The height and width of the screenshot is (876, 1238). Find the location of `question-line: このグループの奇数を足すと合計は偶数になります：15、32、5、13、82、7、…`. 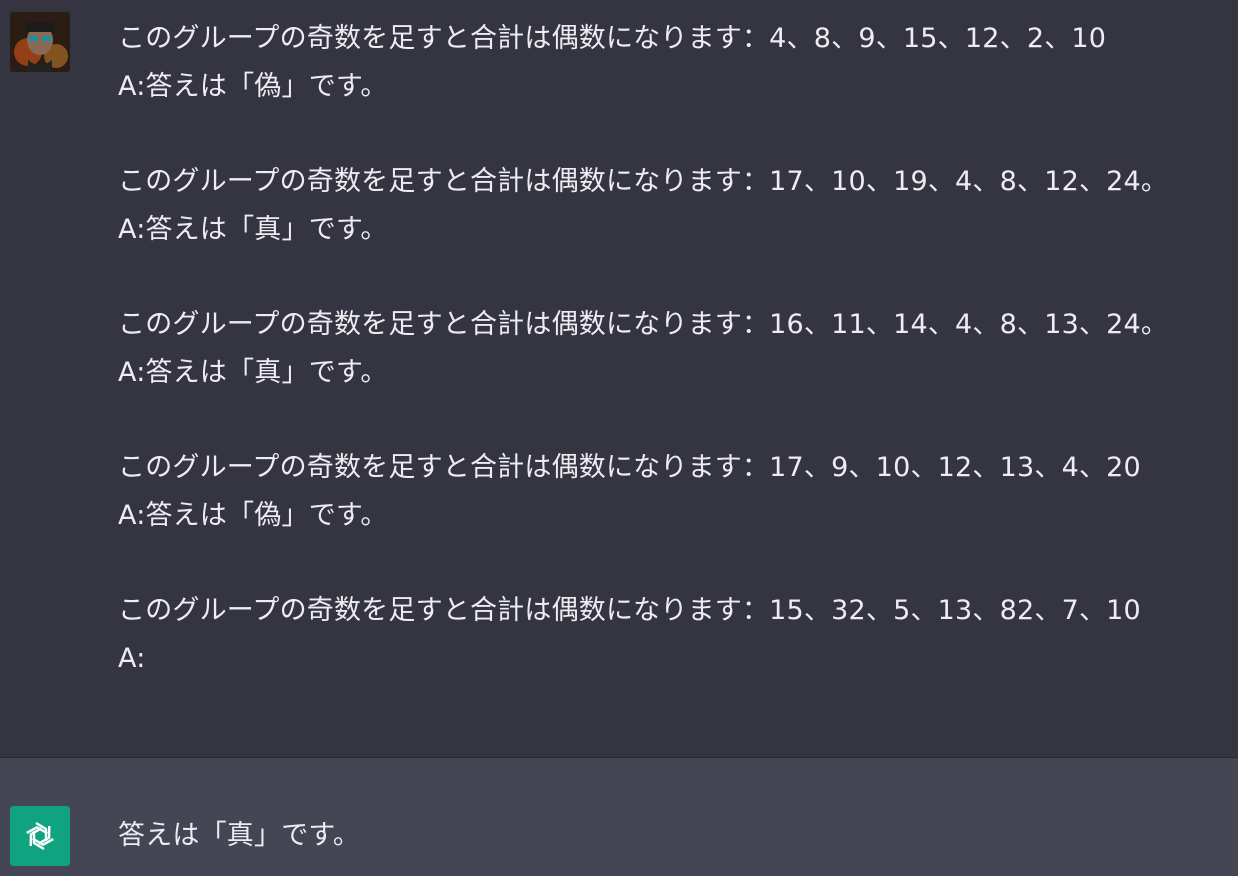

question-line: このグループの奇数を足すと合計は偶数になります：15、32、5、13、82、7、… is located at coordinates (629, 610).